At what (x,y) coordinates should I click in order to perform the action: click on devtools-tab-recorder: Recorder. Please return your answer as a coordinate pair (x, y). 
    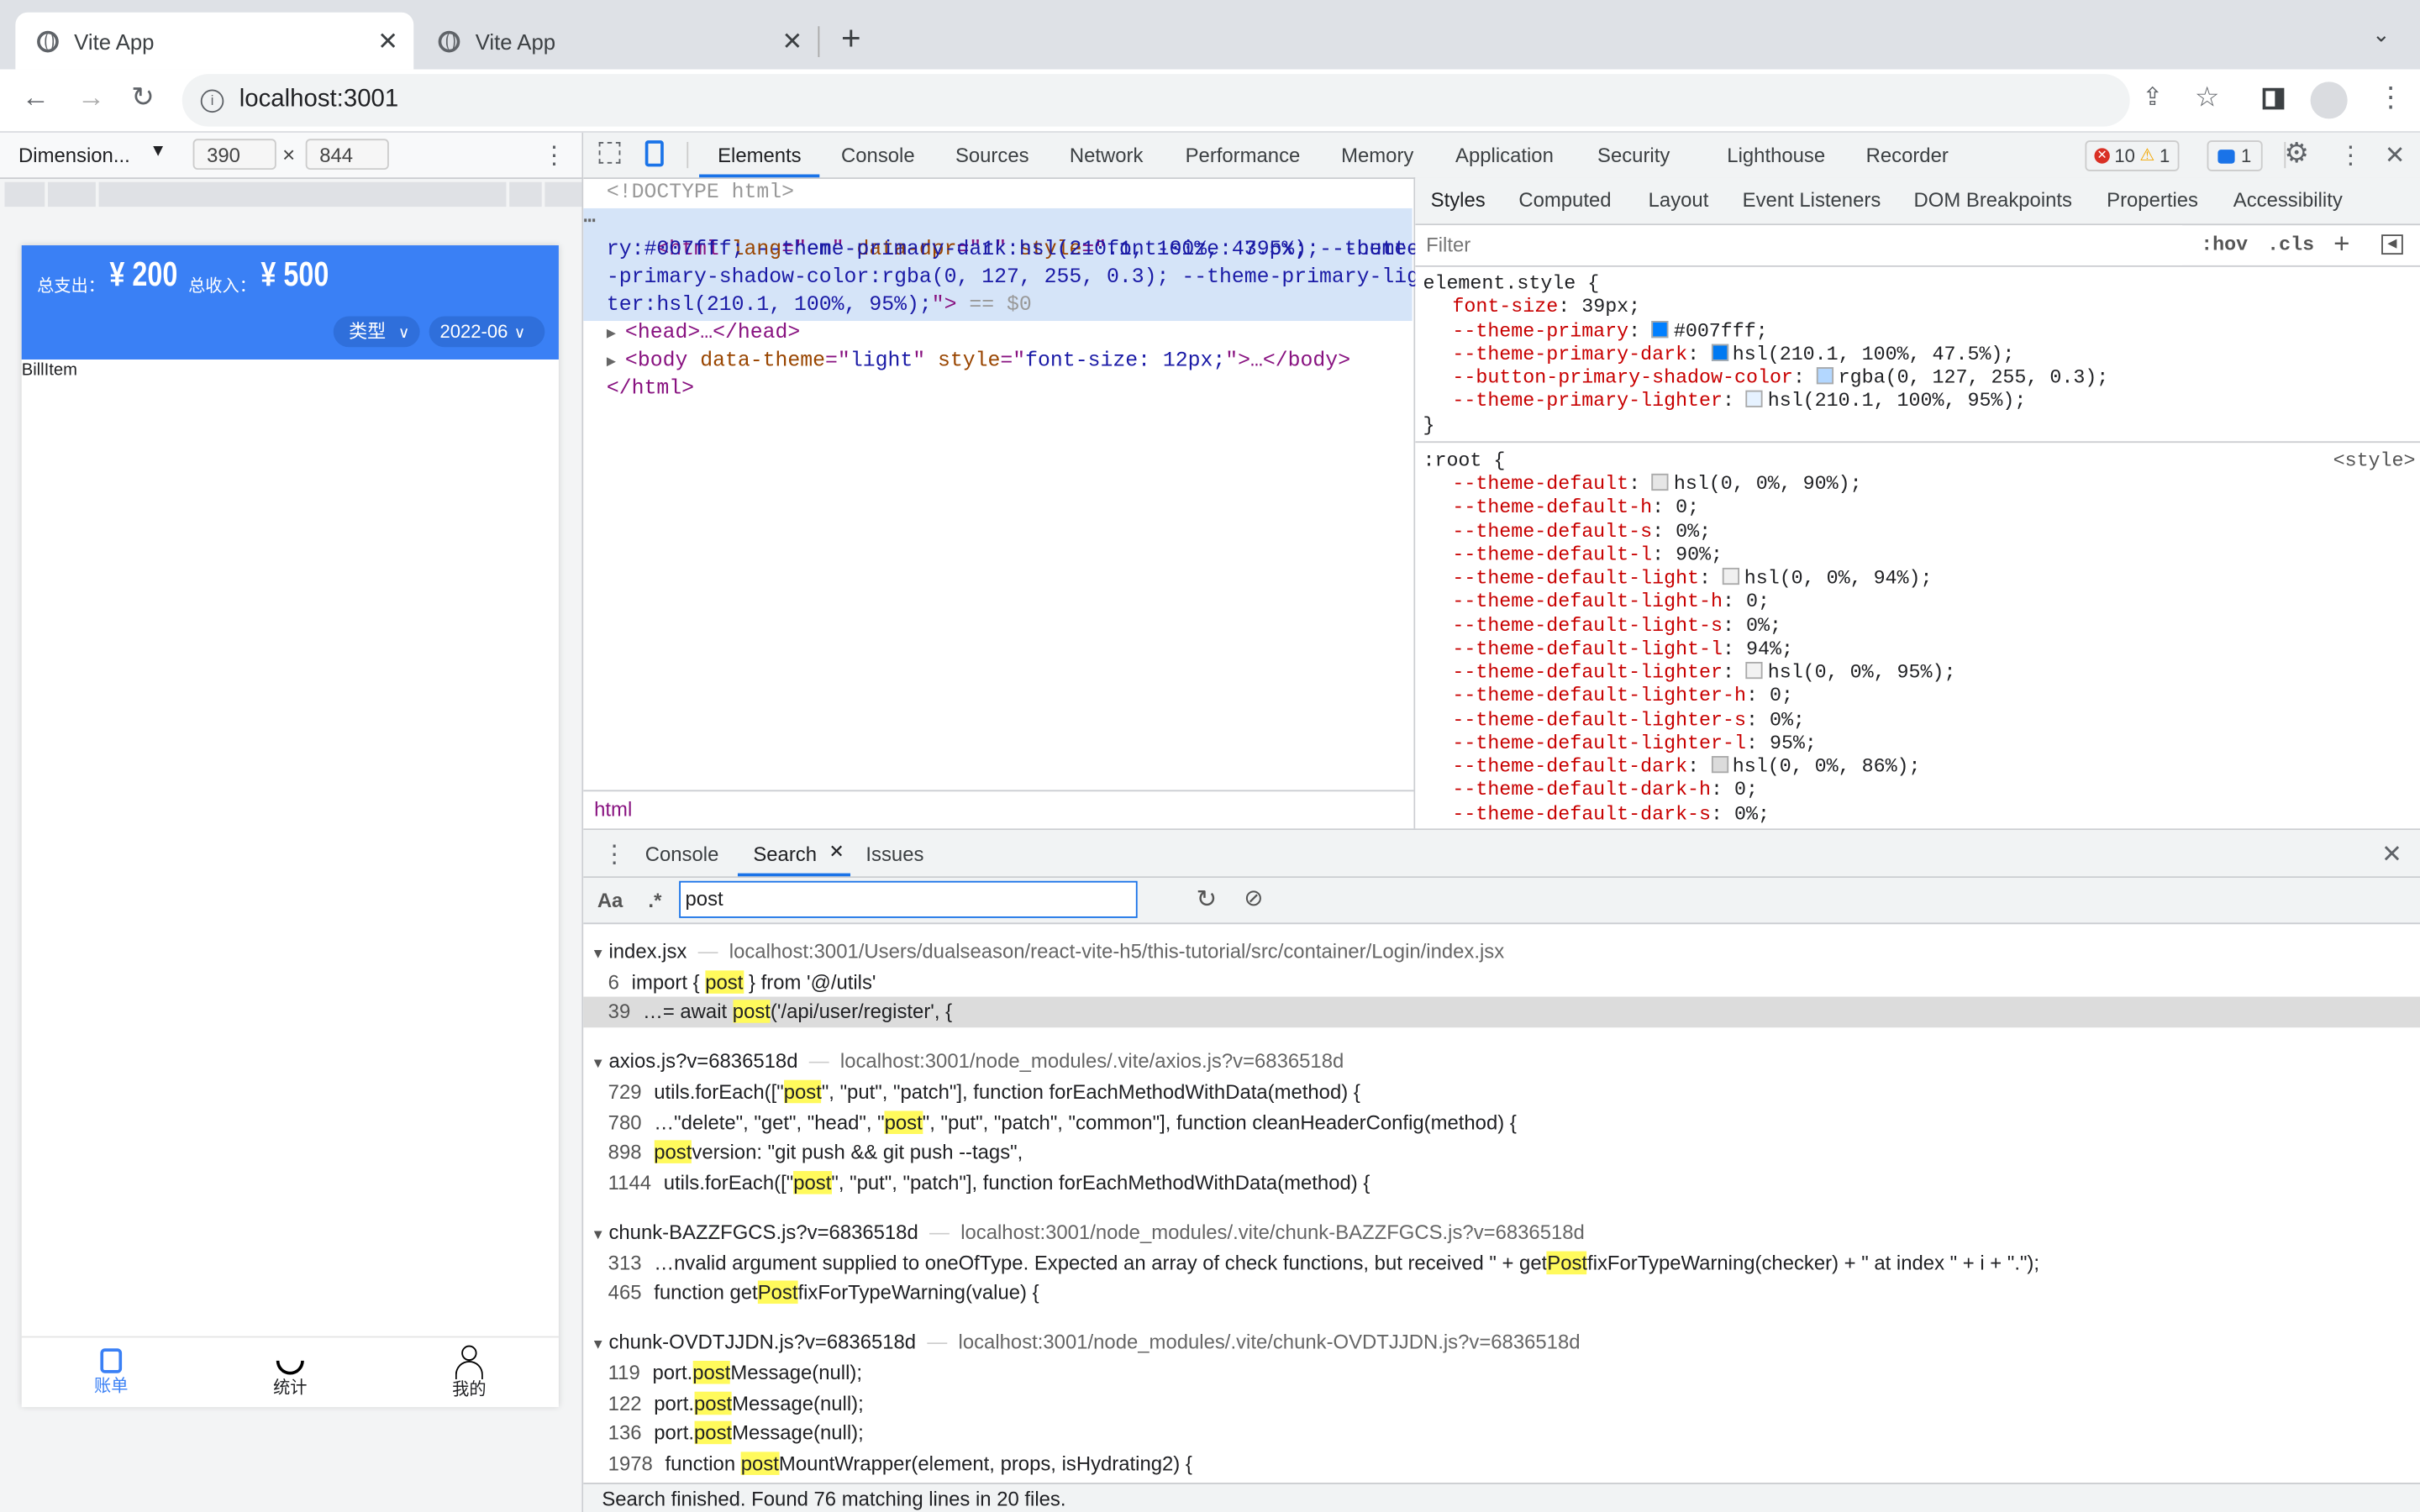
    Looking at the image, I should click on (1908, 155).